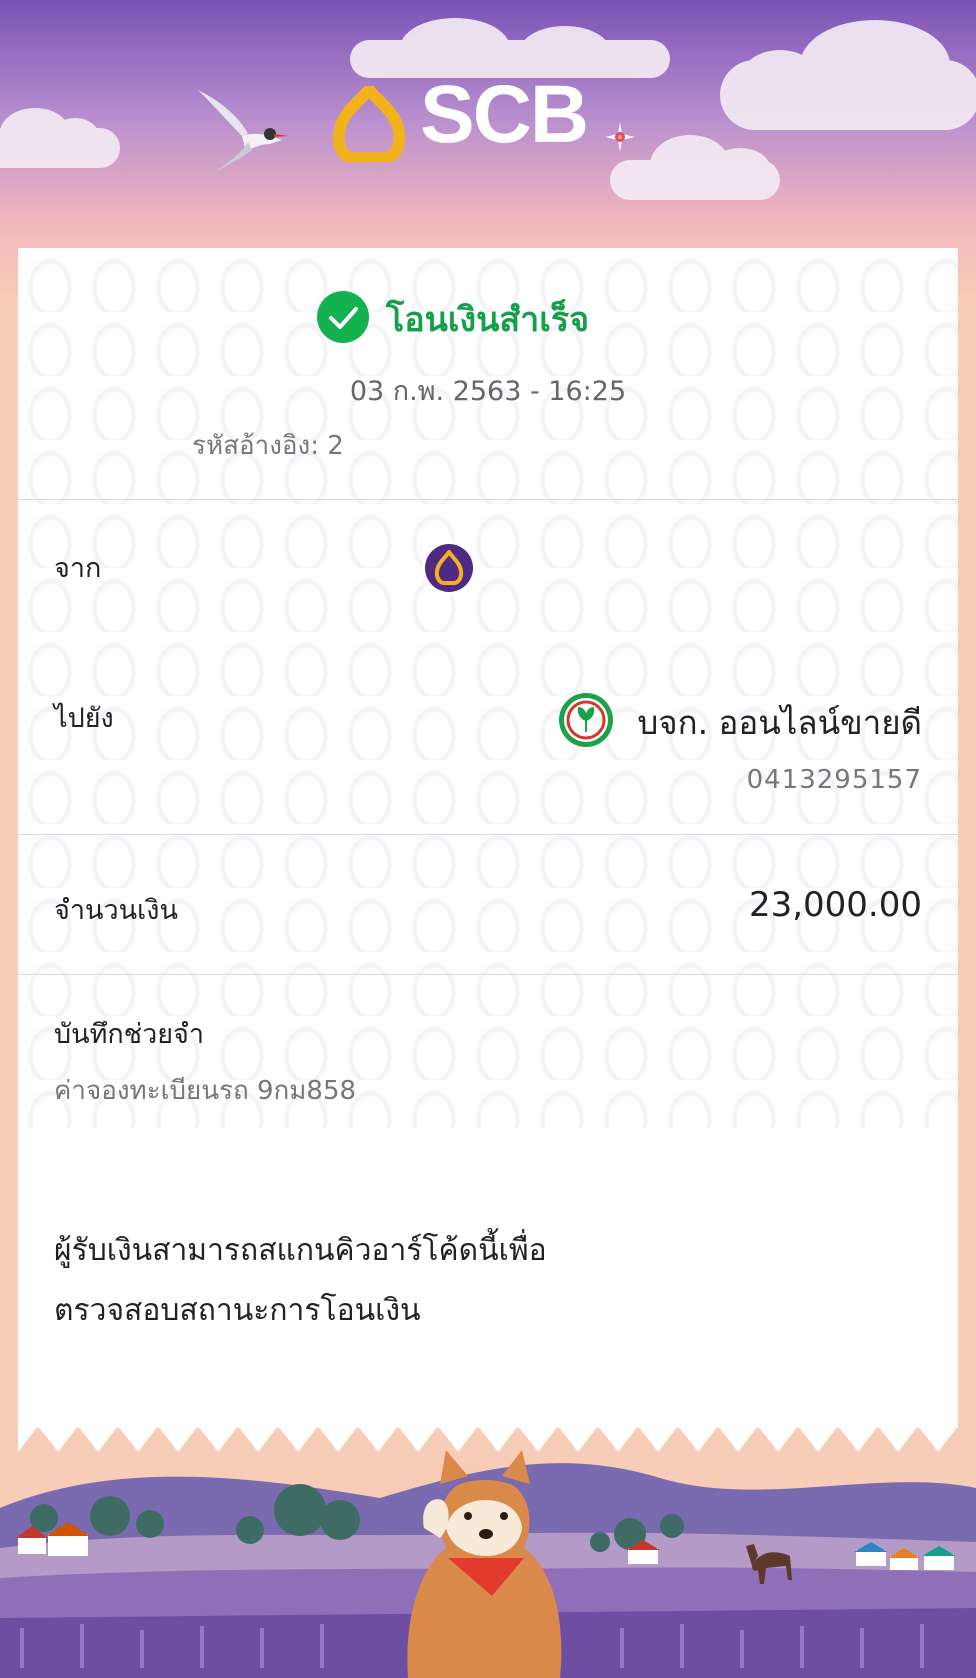 The image size is (976, 1678). I want to click on recipient-name: บจก. ออนไลน์ขายดี, so click(779, 722).